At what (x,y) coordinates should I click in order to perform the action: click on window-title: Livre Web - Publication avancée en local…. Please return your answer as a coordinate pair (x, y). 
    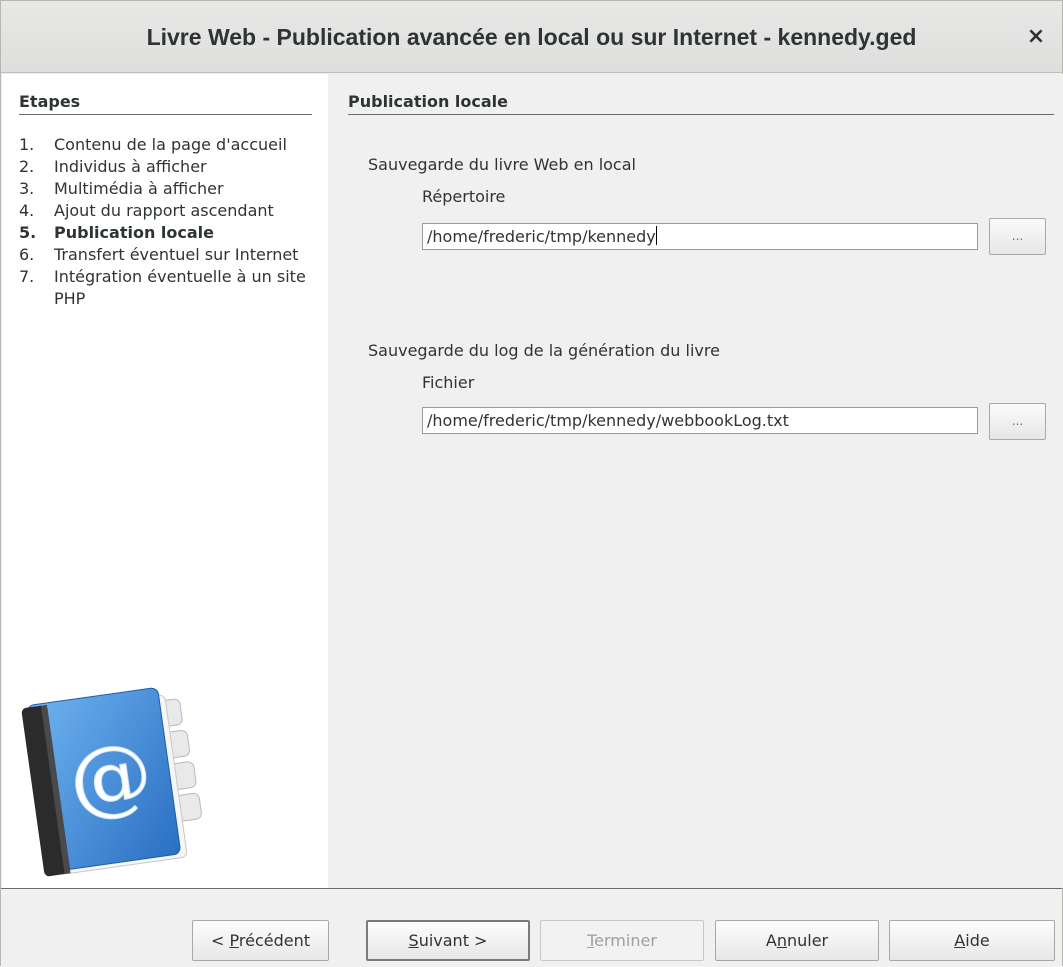
    Looking at the image, I should click on (531, 37).